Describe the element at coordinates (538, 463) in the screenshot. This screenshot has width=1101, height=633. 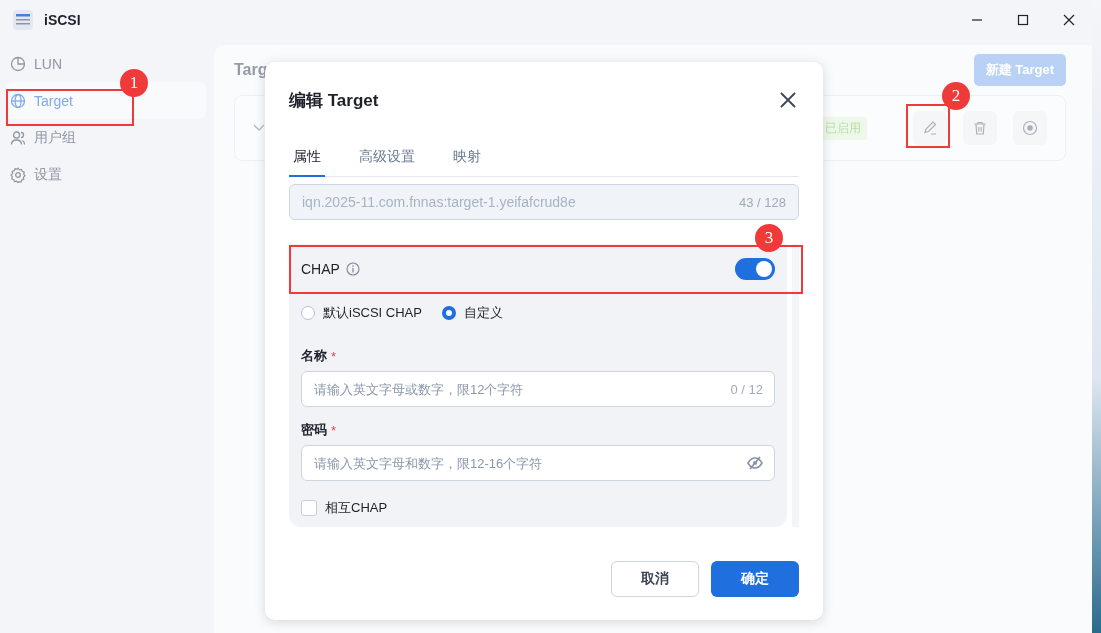
I see `password-field: 请输入英文字母和数字，限12-16个字符` at that location.